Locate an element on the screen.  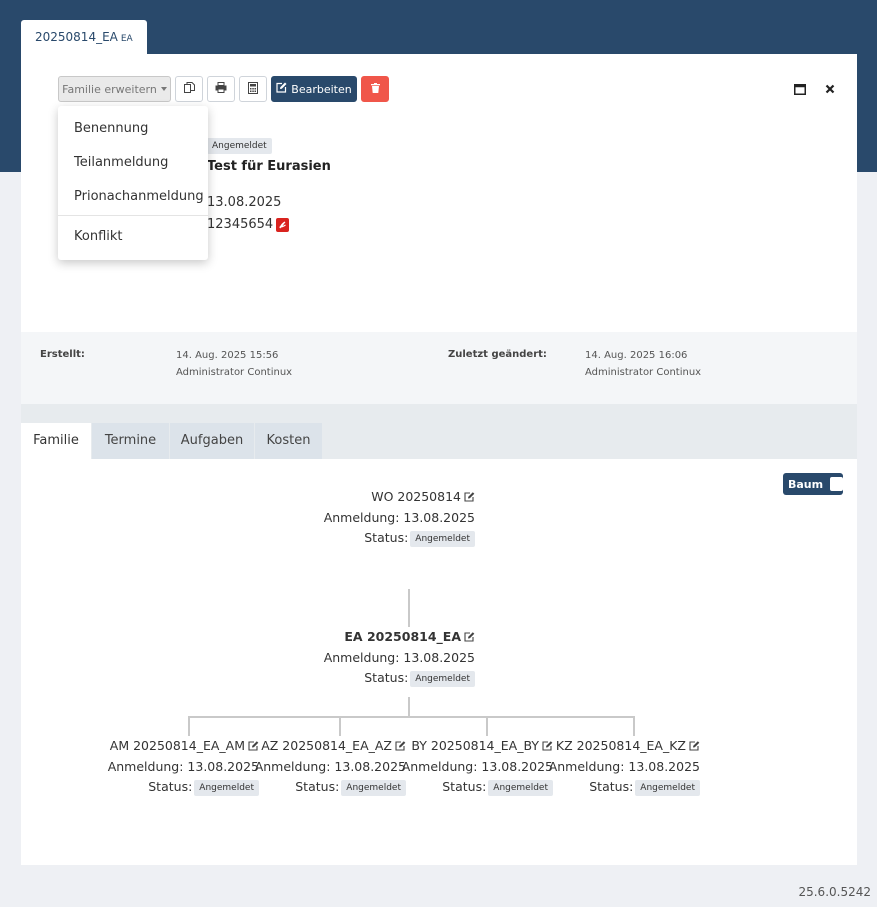
created-label: Erstellt: is located at coordinates (62, 354).